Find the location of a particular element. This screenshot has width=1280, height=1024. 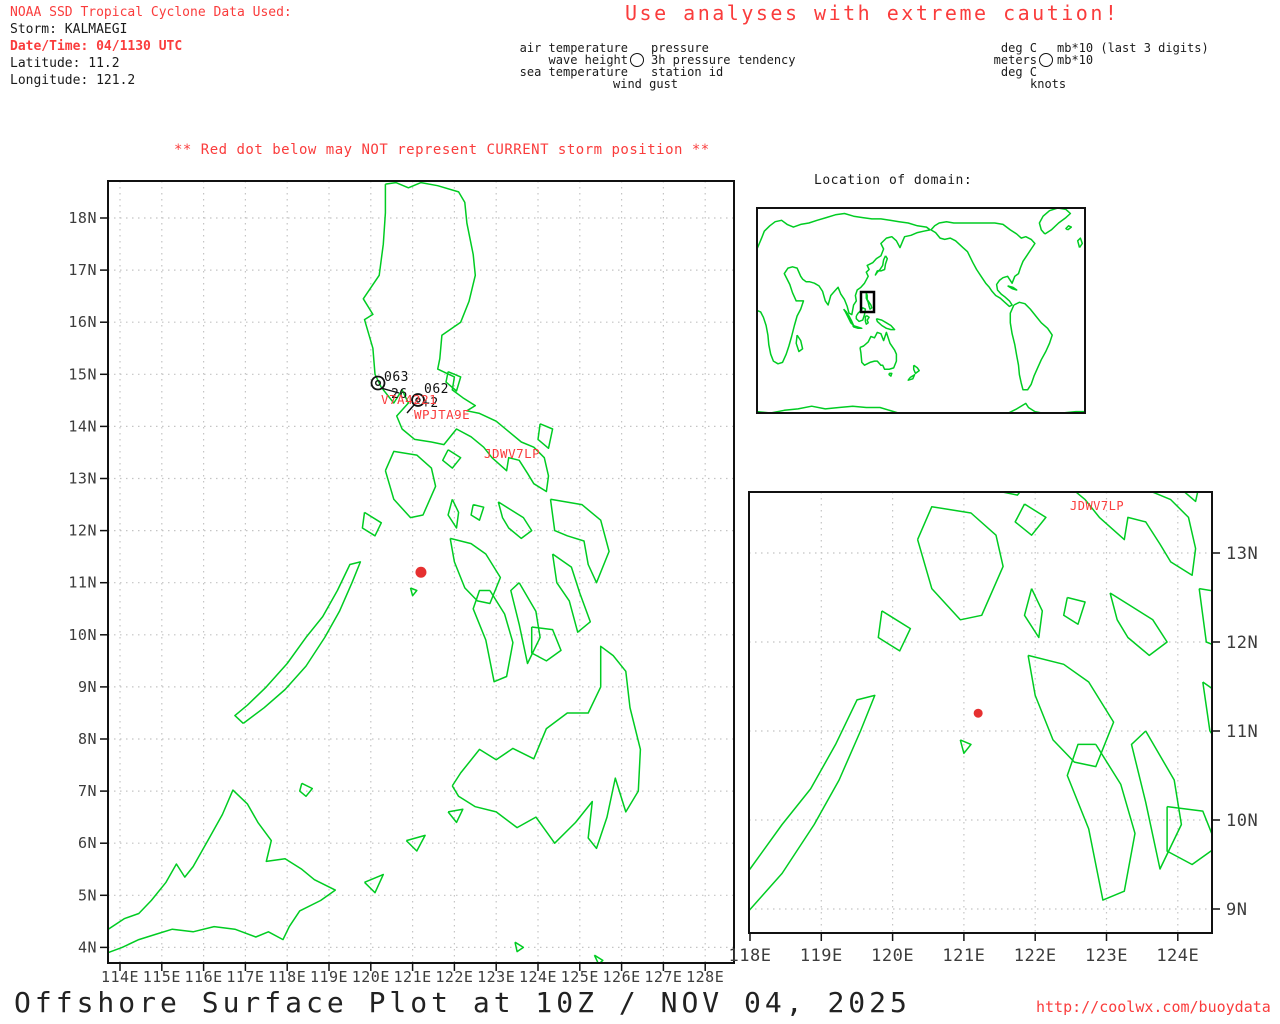

storm-position-dot is located at coordinates (978, 713).